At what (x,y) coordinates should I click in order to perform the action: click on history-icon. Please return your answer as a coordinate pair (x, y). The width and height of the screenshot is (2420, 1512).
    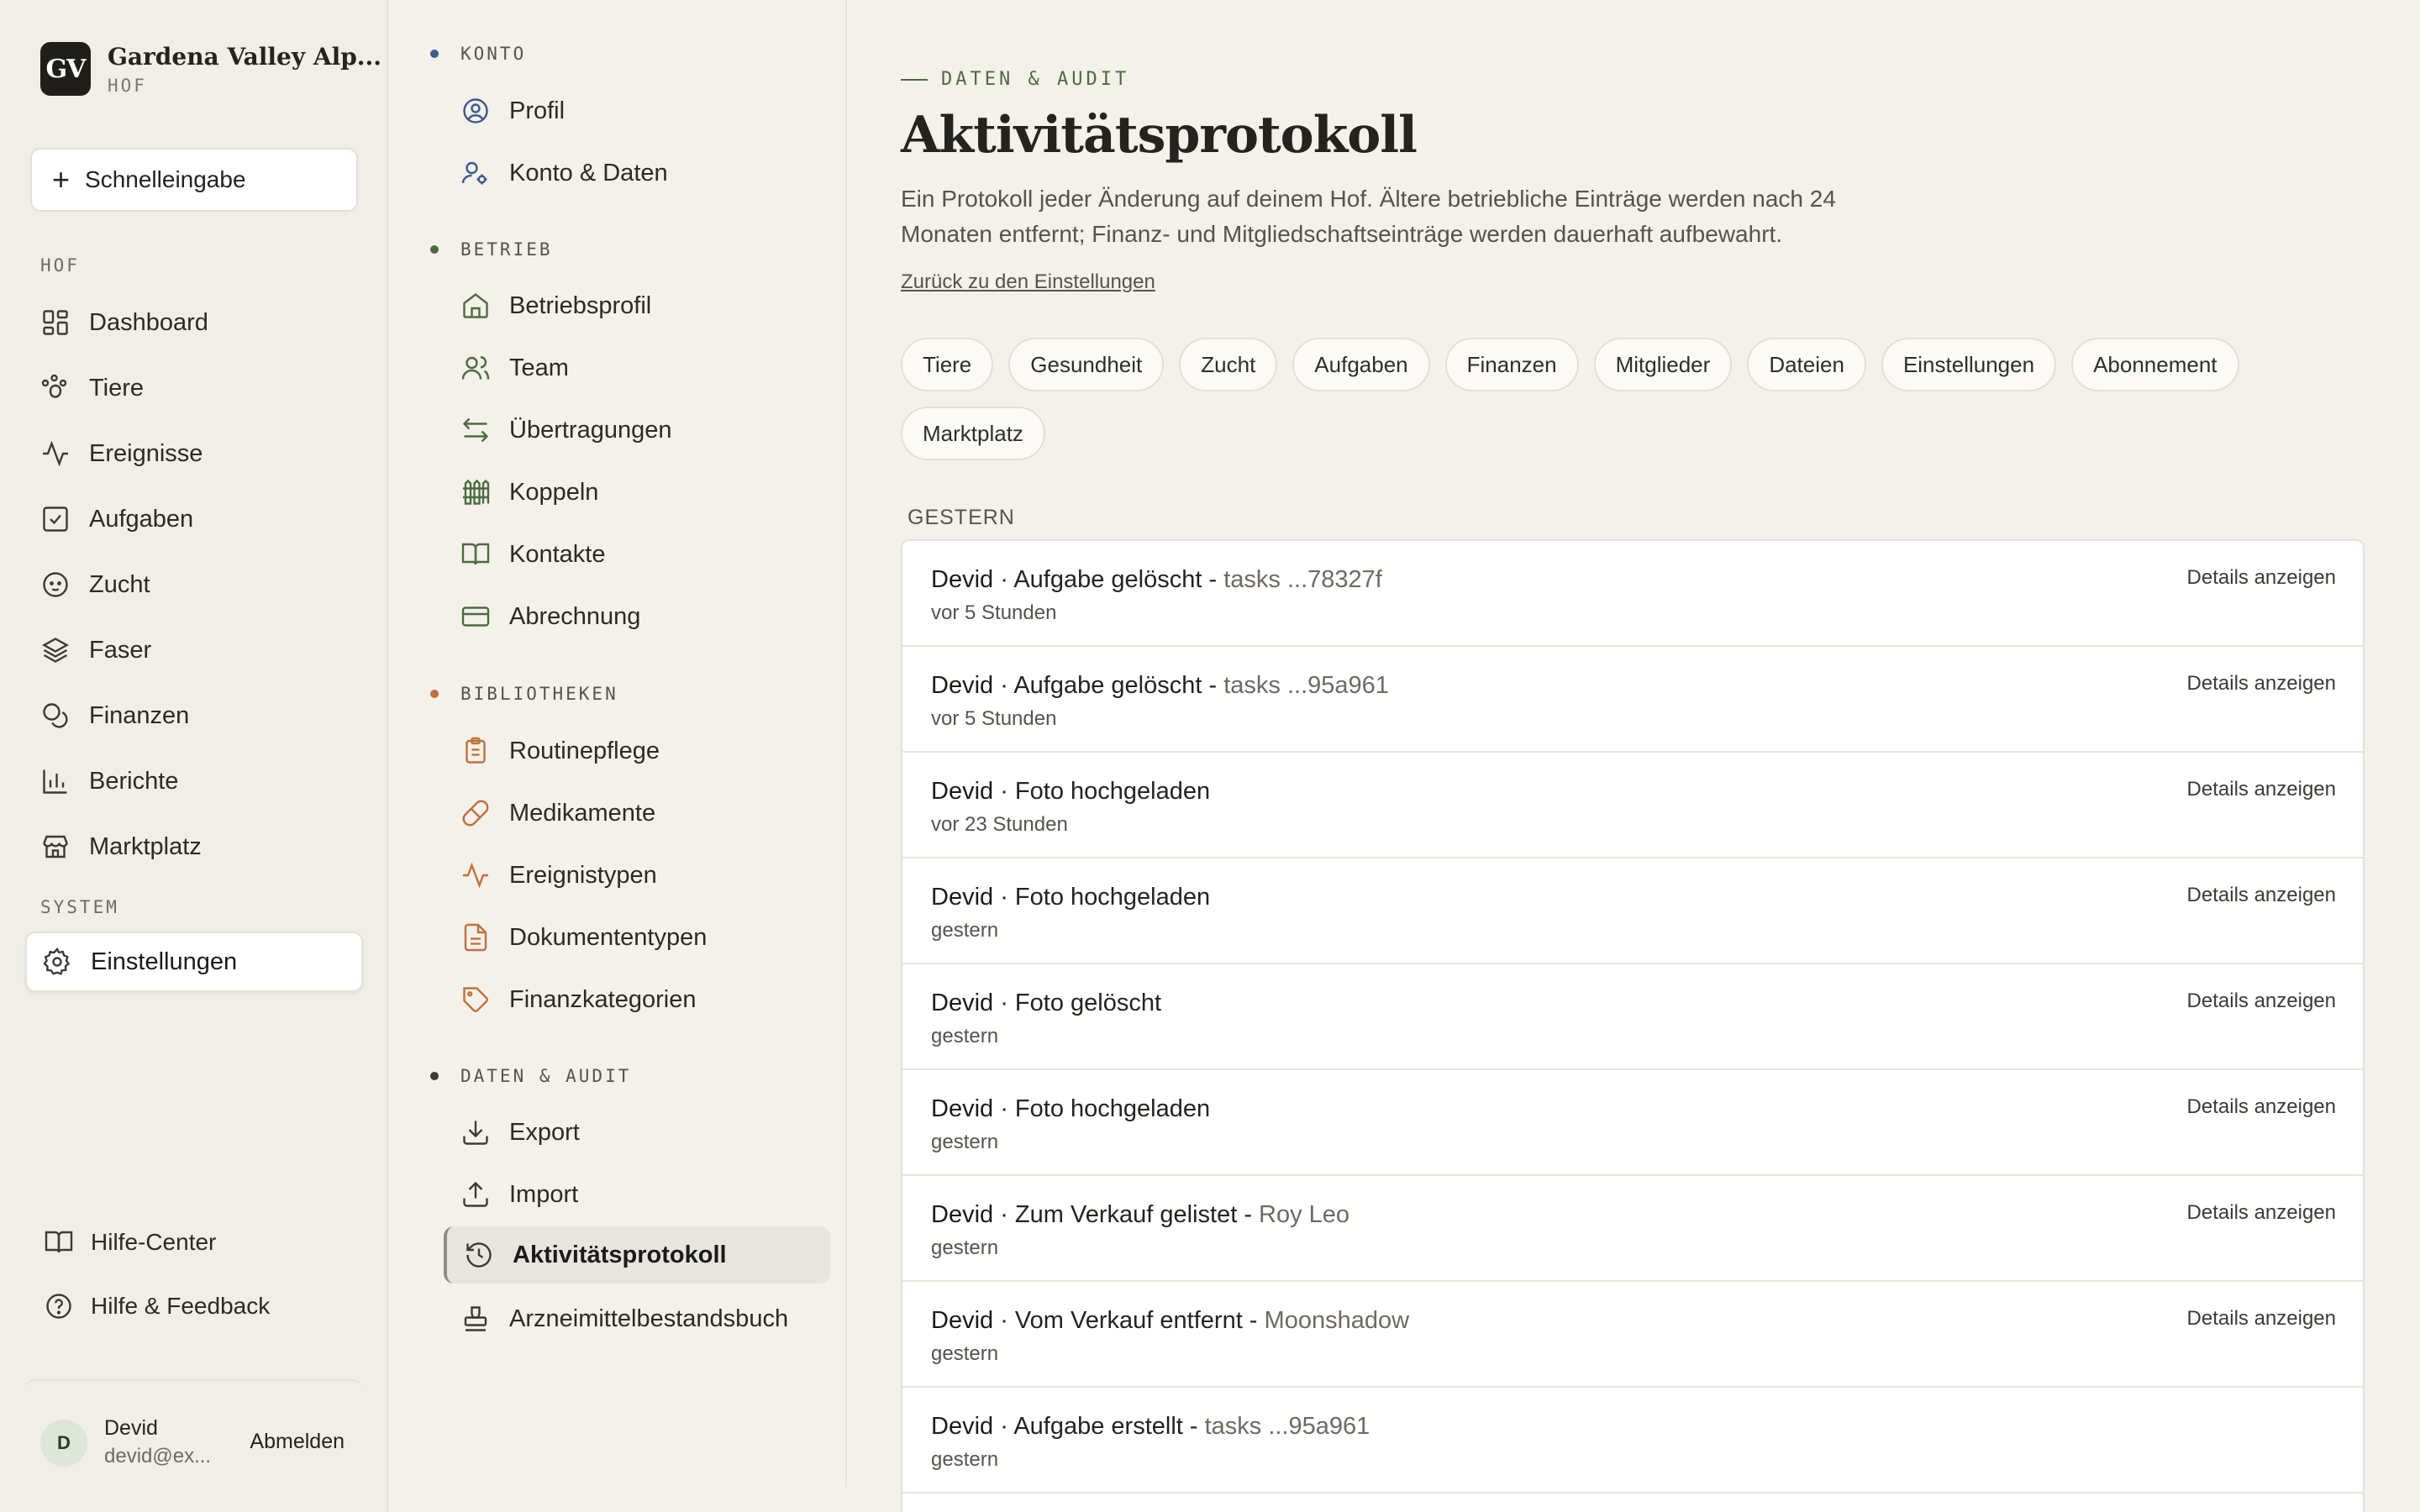
    Looking at the image, I should click on (479, 1255).